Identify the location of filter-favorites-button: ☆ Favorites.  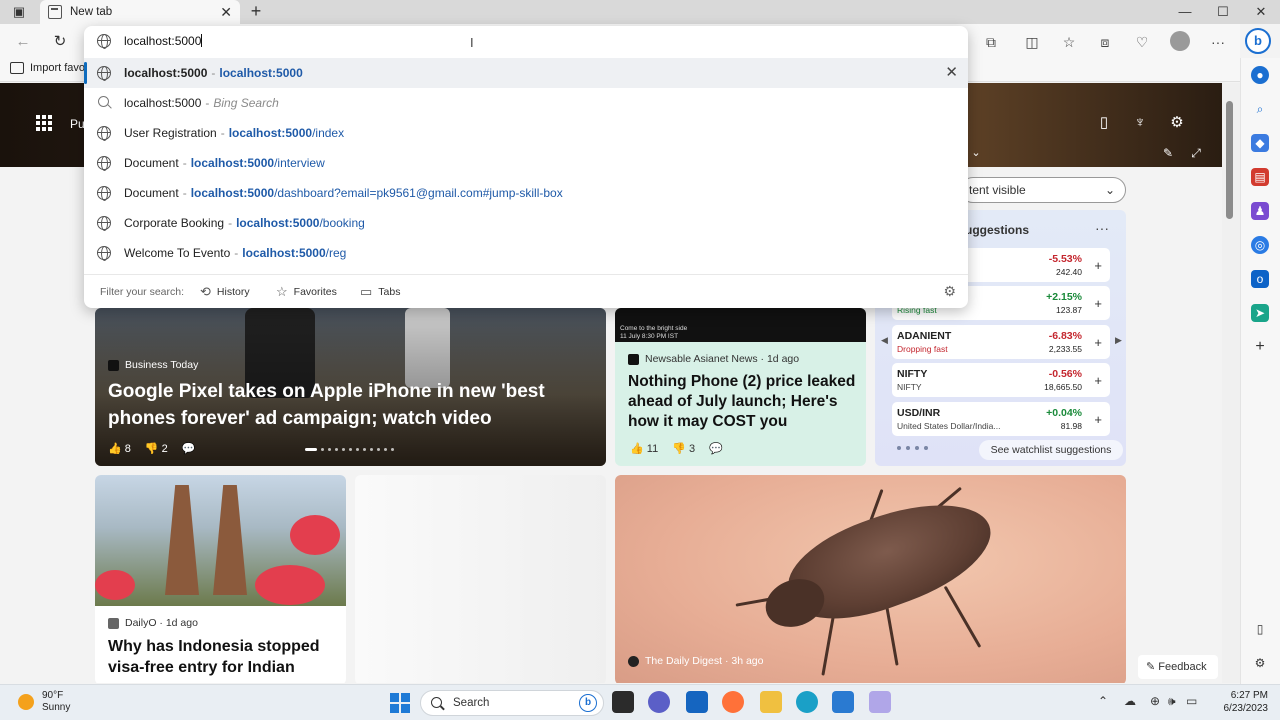
(306, 292).